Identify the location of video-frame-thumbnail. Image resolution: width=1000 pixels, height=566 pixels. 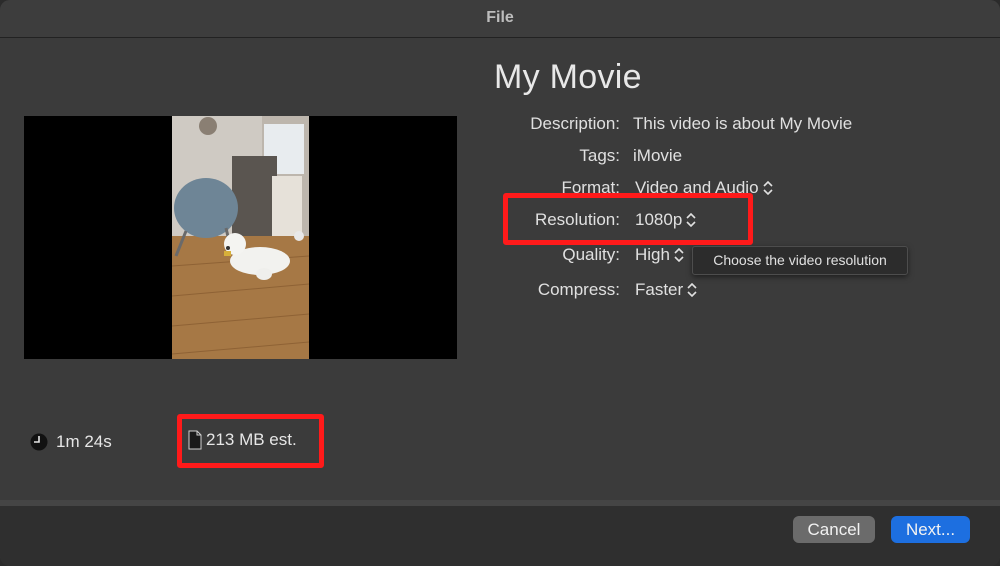
(240, 237).